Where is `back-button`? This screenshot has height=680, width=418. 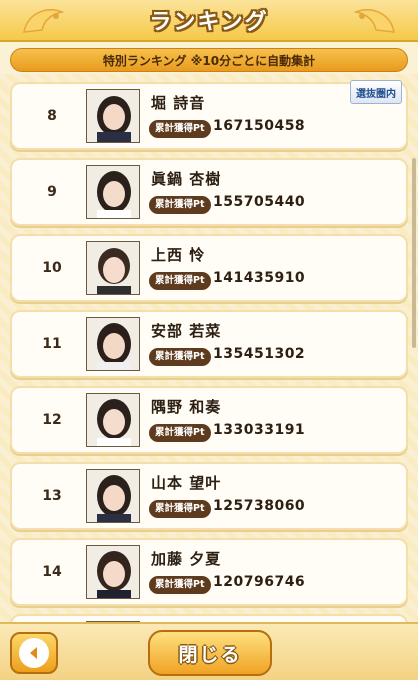
back-button is located at coordinates (34, 653).